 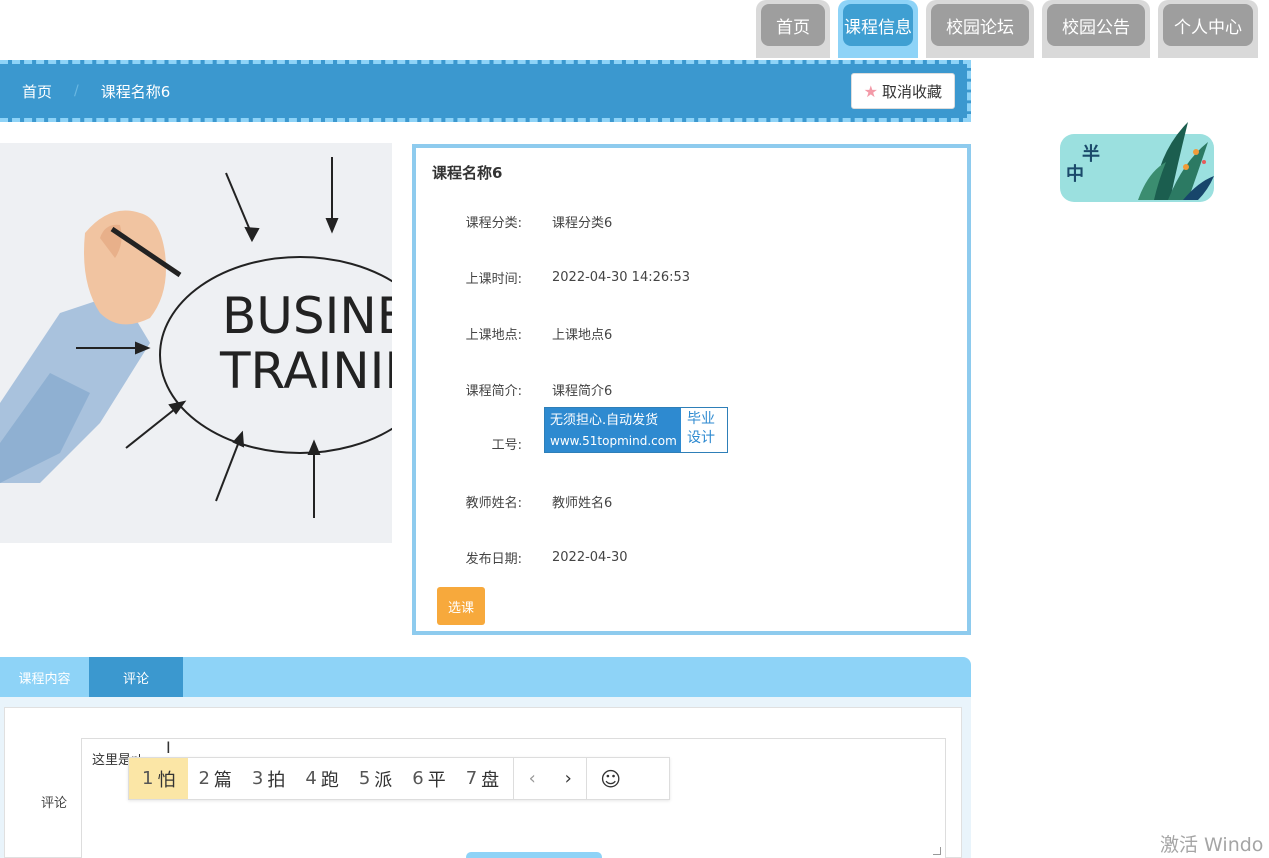 I want to click on ime-candidate: 2篇, so click(x=214, y=778).